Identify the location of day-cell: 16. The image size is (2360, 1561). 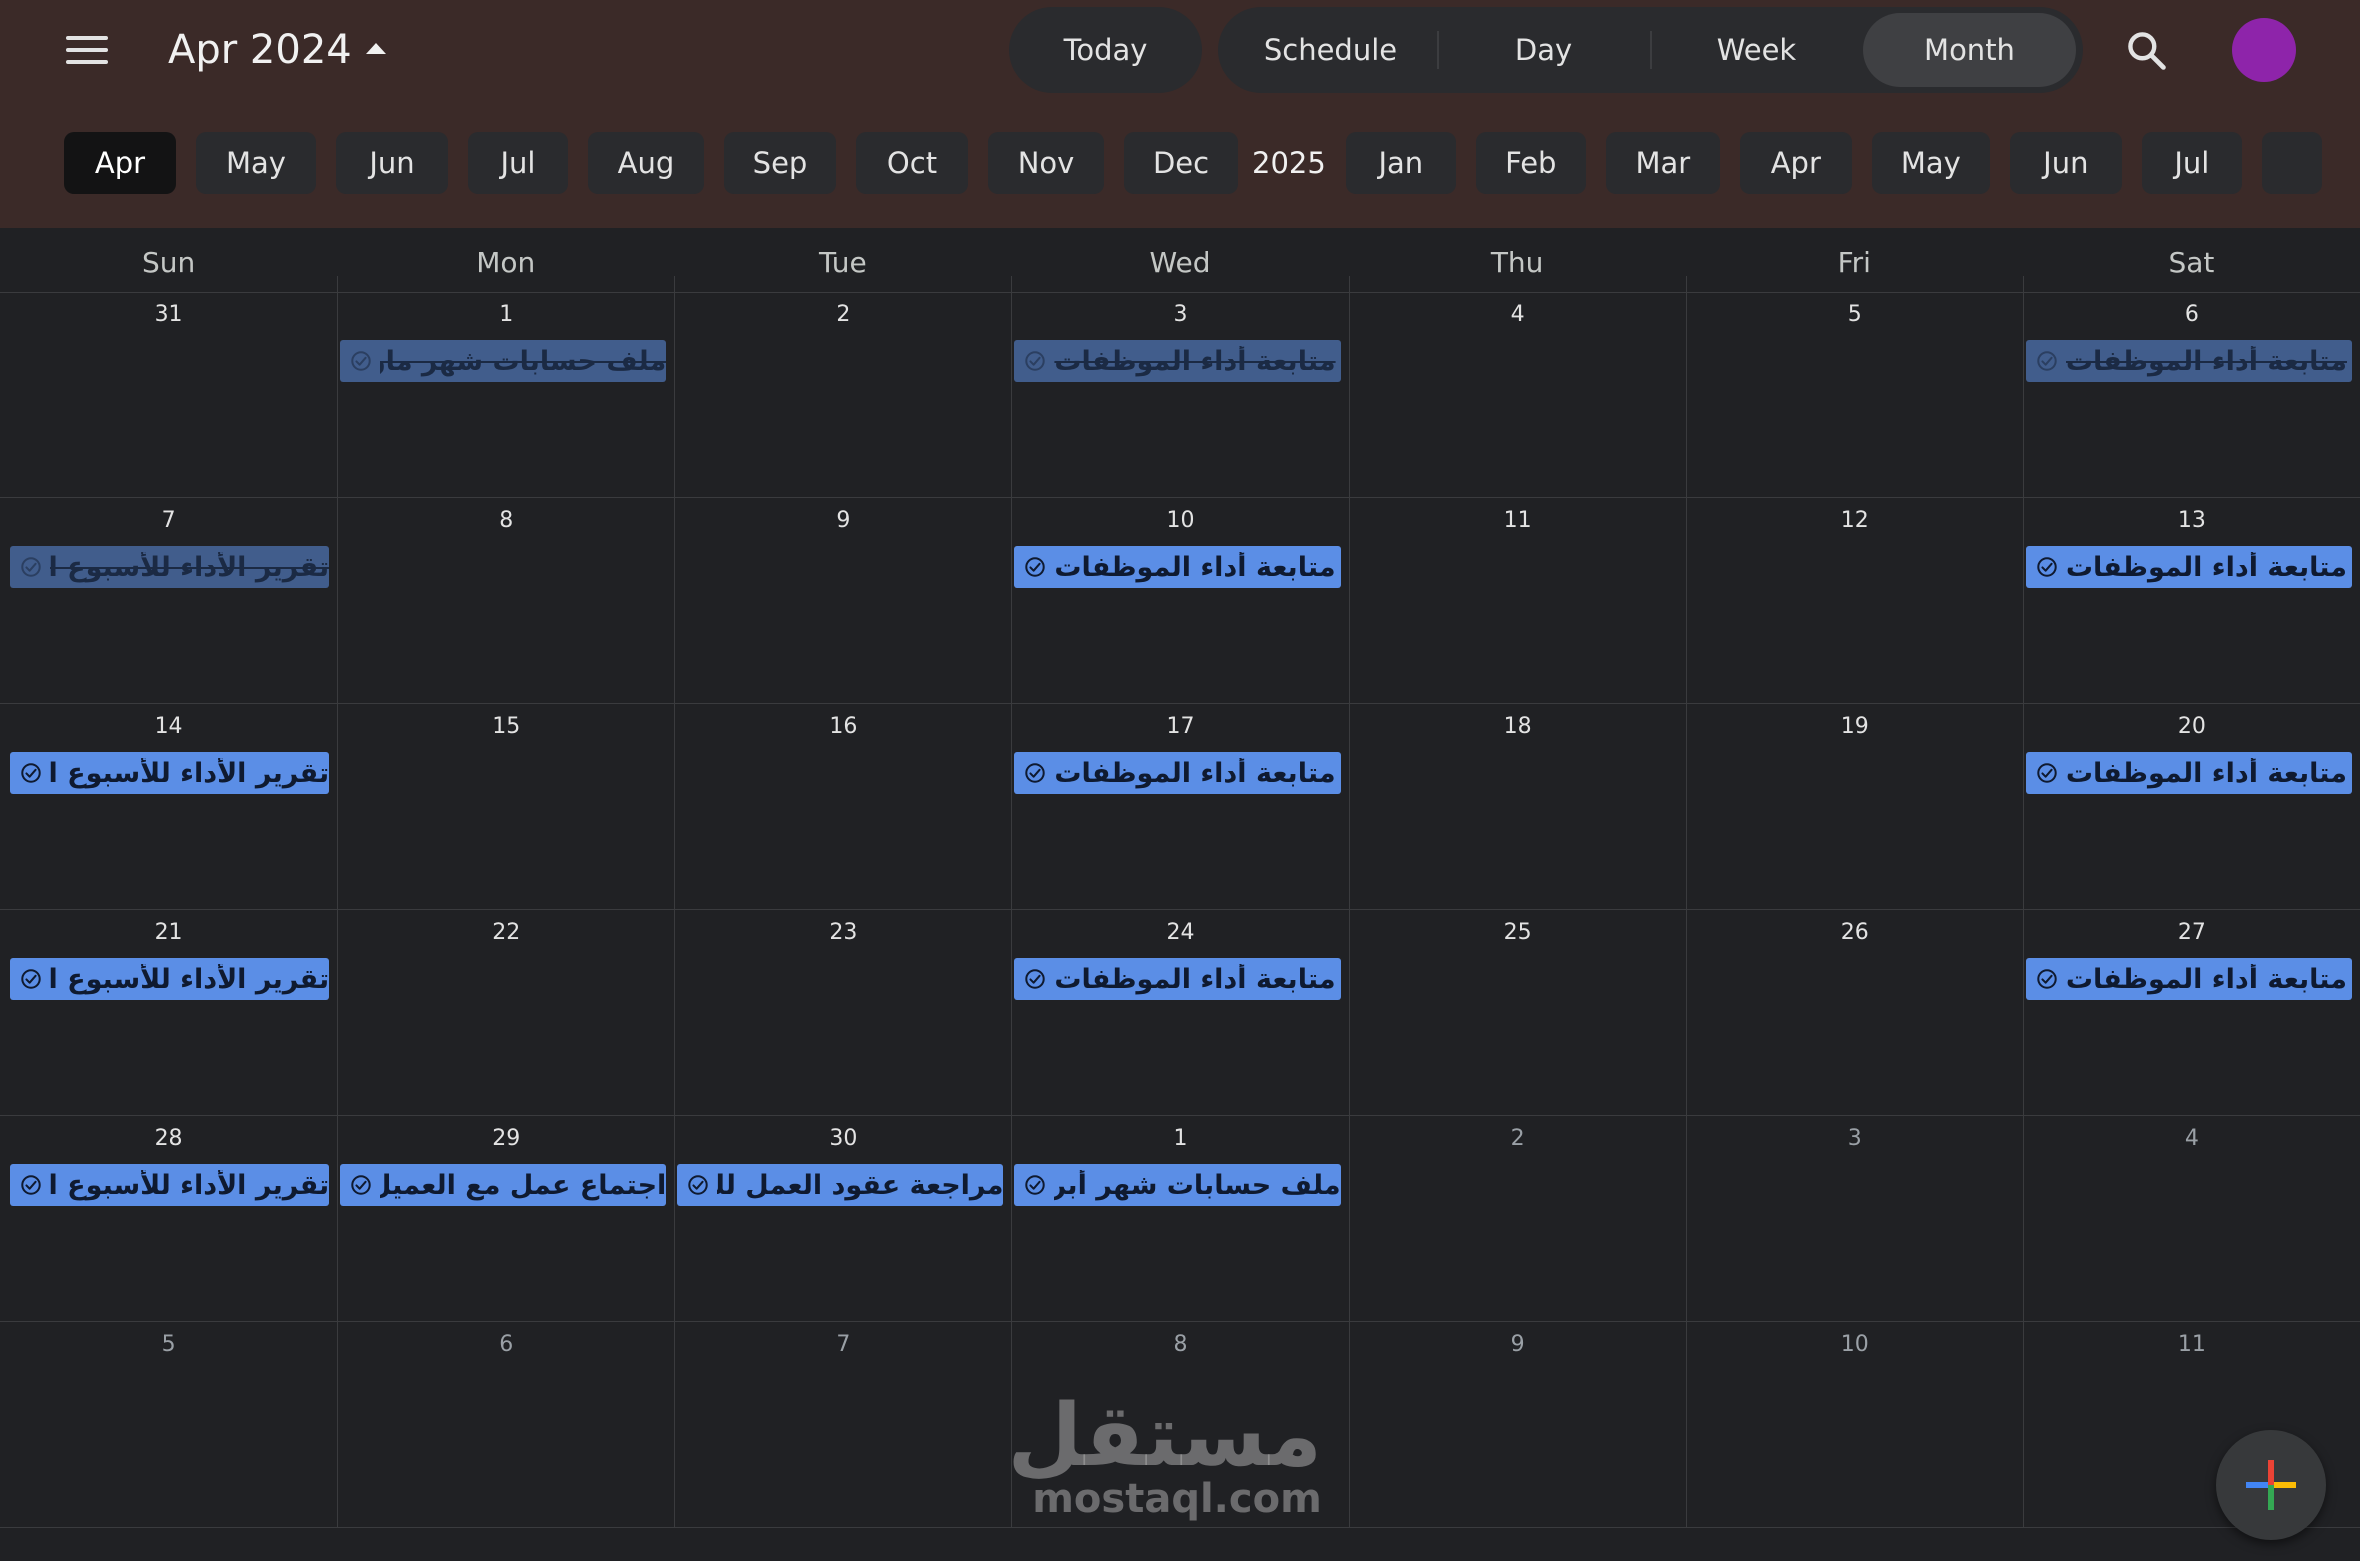
(843, 807).